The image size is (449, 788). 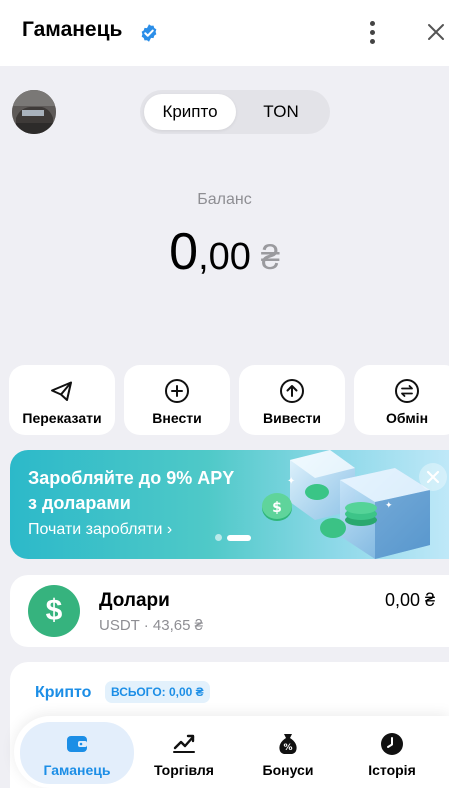 What do you see at coordinates (281, 112) in the screenshot?
I see `segment-ton: TON` at bounding box center [281, 112].